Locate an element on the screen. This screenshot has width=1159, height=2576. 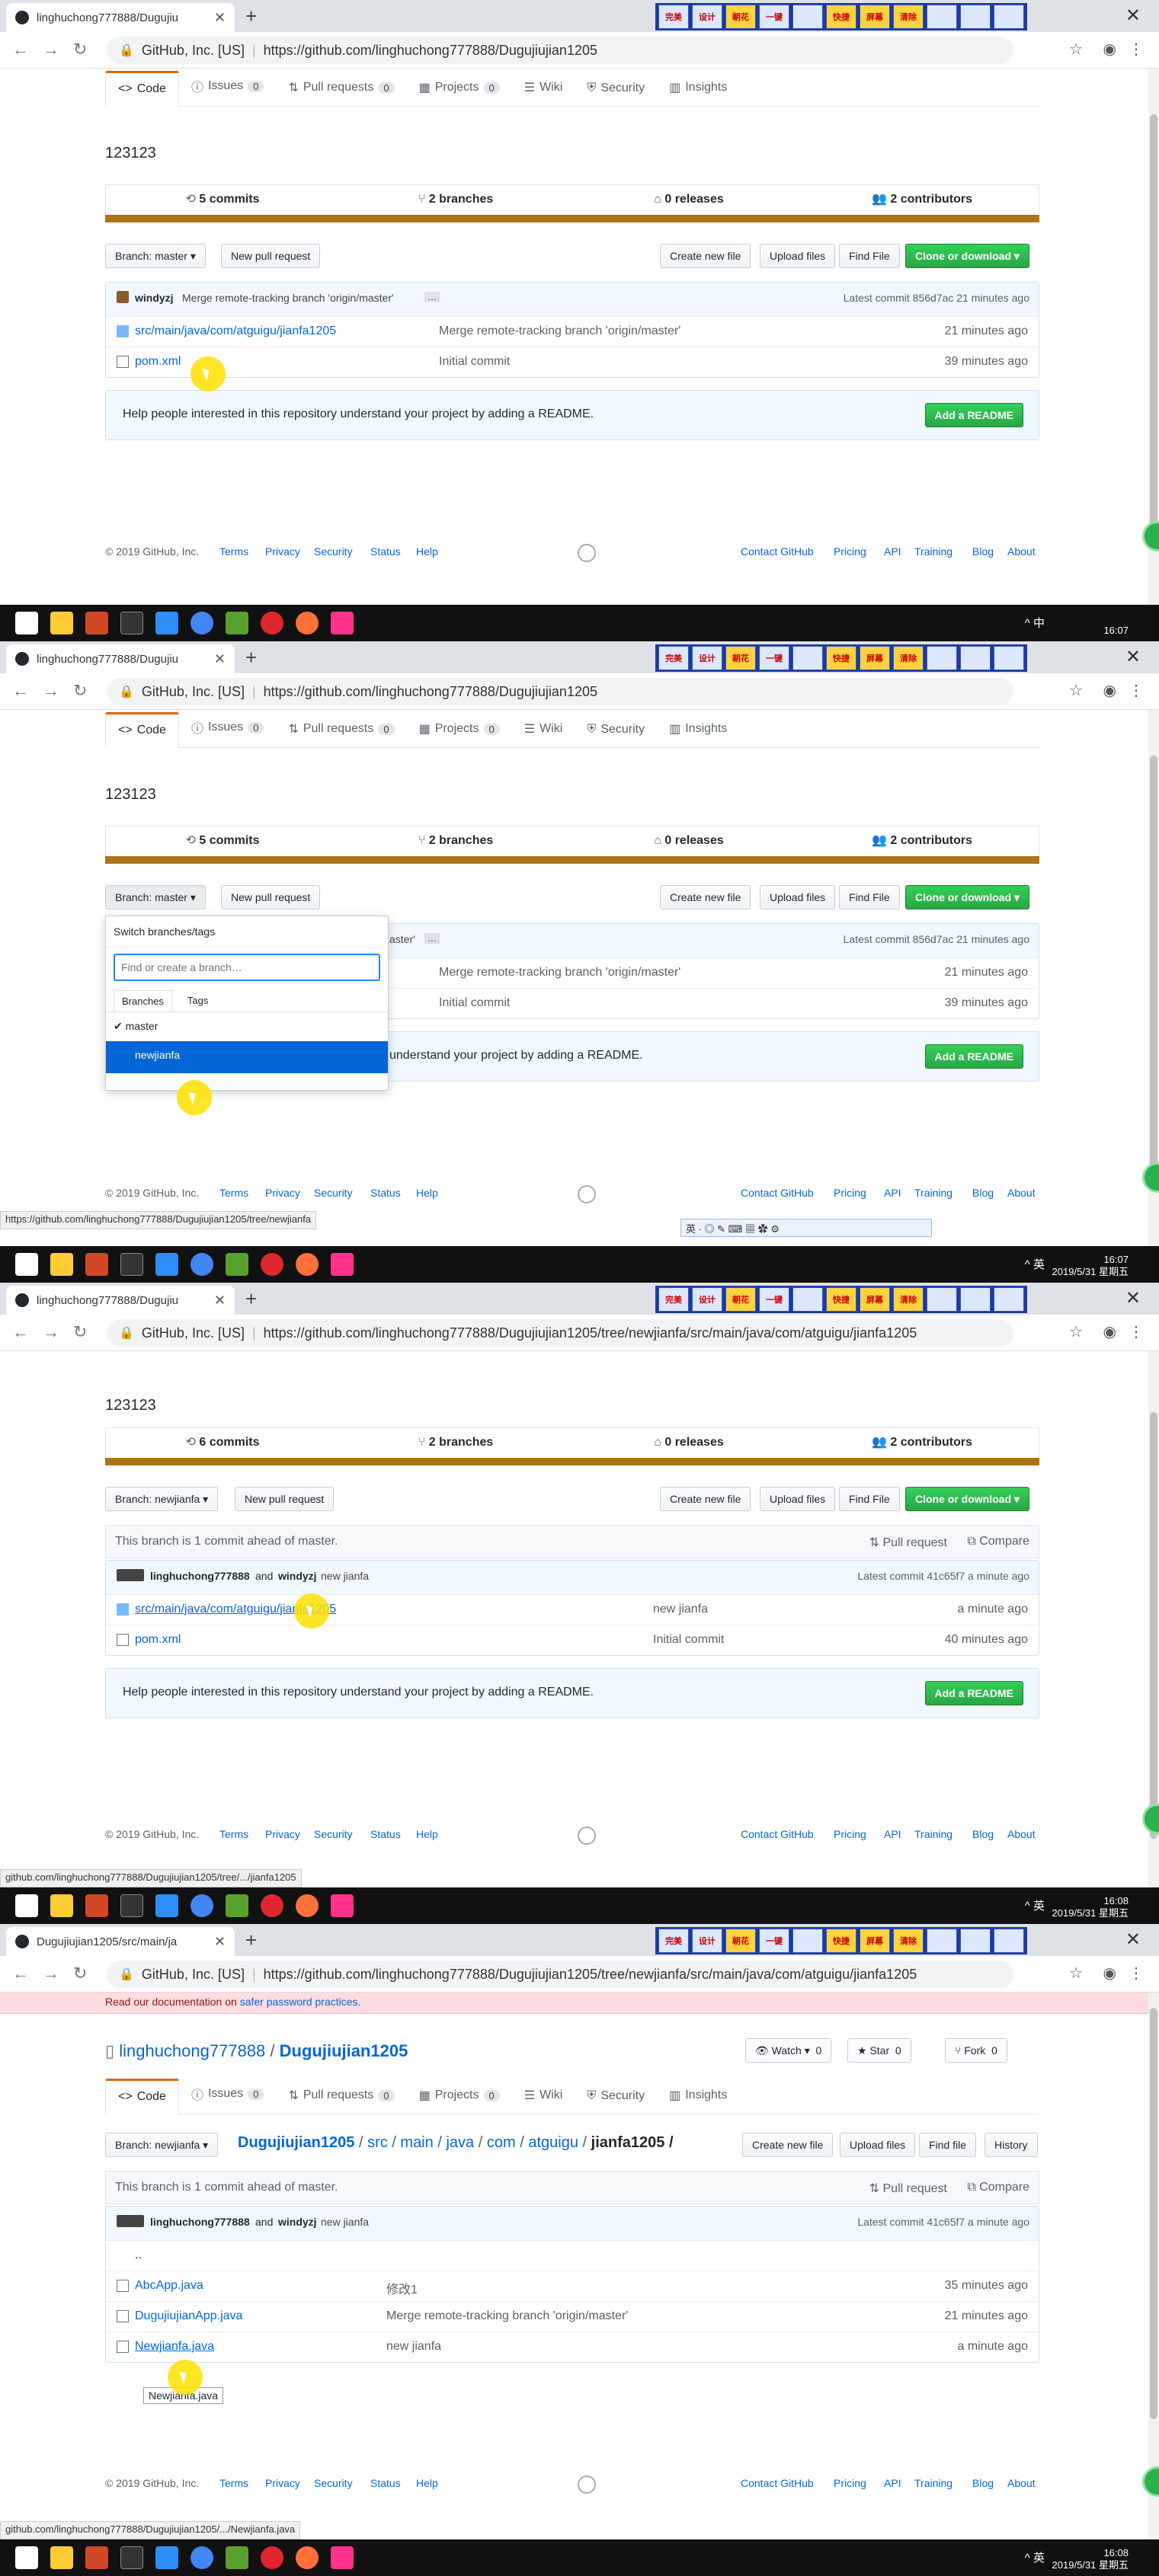
tab-security: ⛨ Security is located at coordinates (616, 93).